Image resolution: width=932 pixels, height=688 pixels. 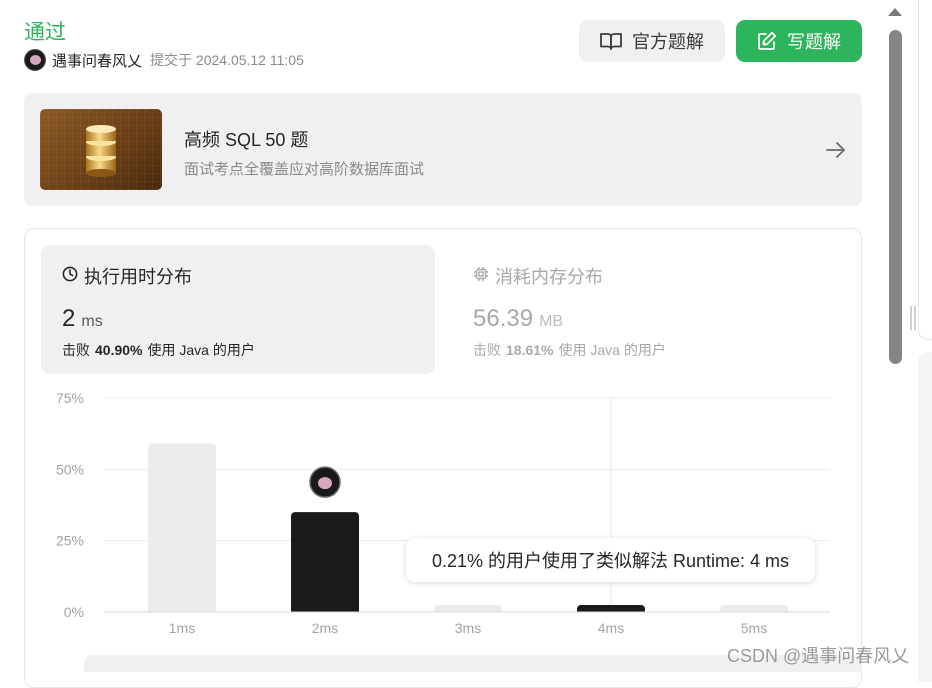 I want to click on memory-tab: 消耗内存分布, so click(x=538, y=276).